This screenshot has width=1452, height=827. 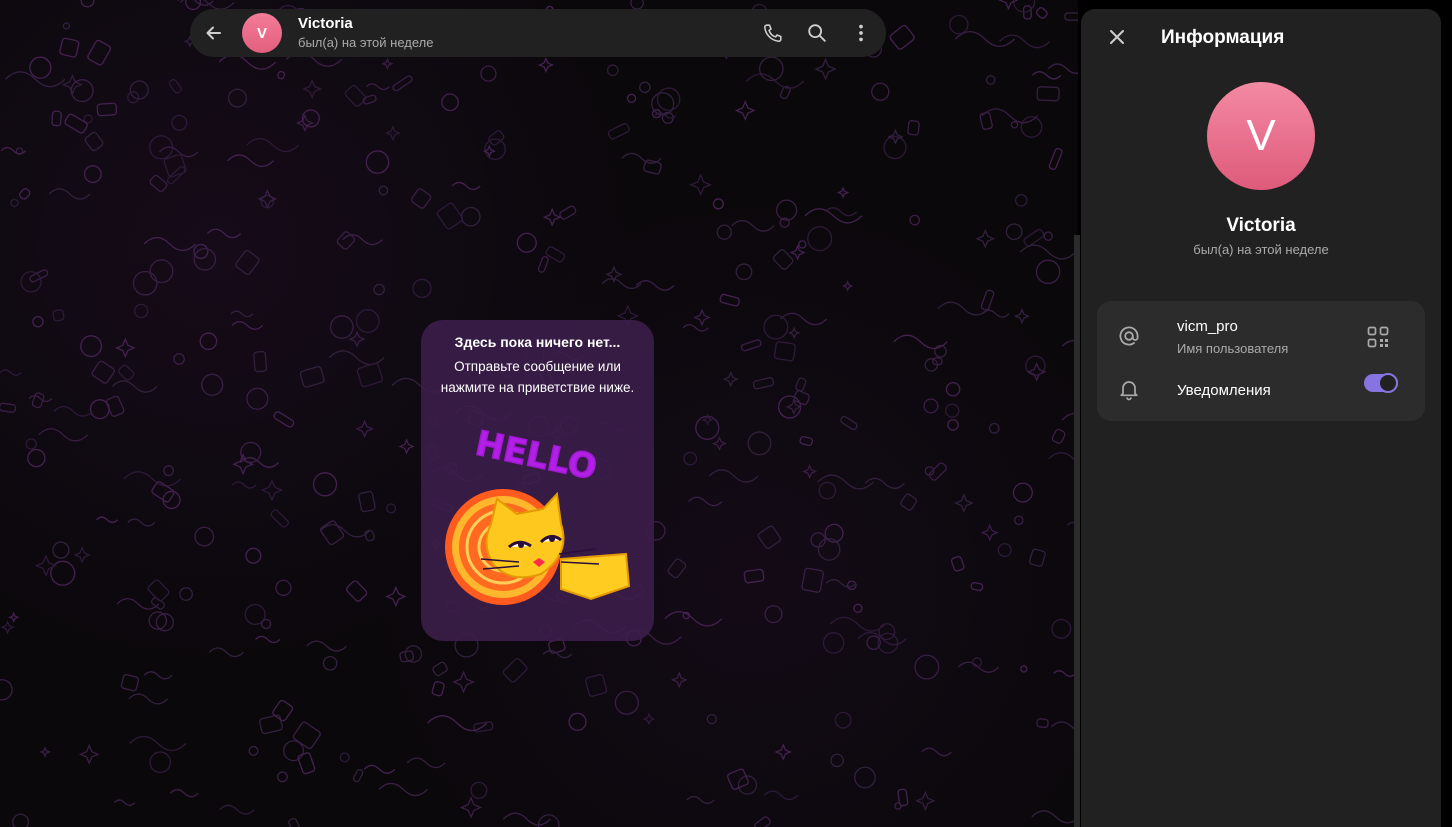 What do you see at coordinates (538, 33) in the screenshot?
I see `chat-header: V Victoria был(а) на этой неделе` at bounding box center [538, 33].